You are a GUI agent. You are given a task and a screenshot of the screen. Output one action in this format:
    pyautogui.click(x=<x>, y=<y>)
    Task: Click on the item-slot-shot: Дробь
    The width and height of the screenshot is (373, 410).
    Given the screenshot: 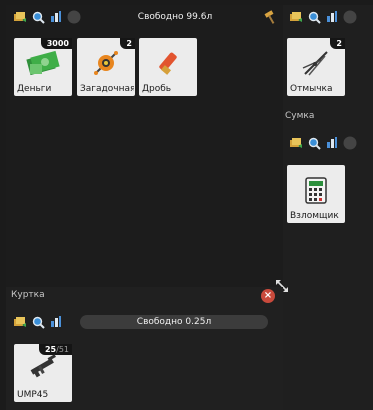 What is the action you would take?
    pyautogui.click(x=168, y=67)
    